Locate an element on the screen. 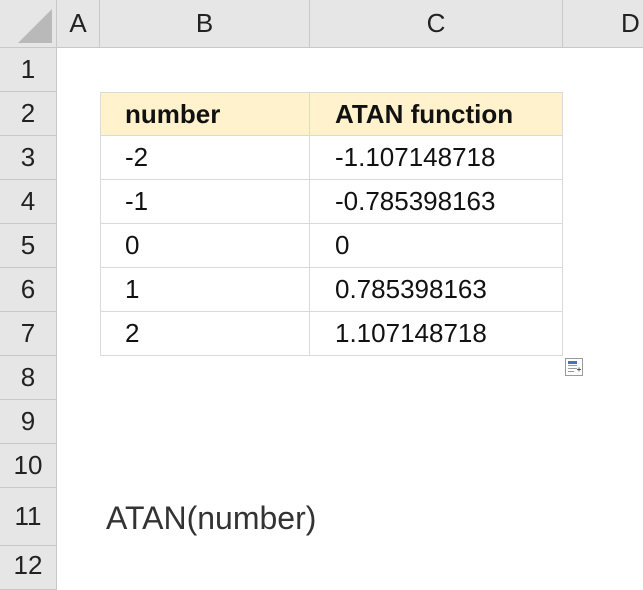 The width and height of the screenshot is (643, 590). select-all-triangle-icon is located at coordinates (35, 26).